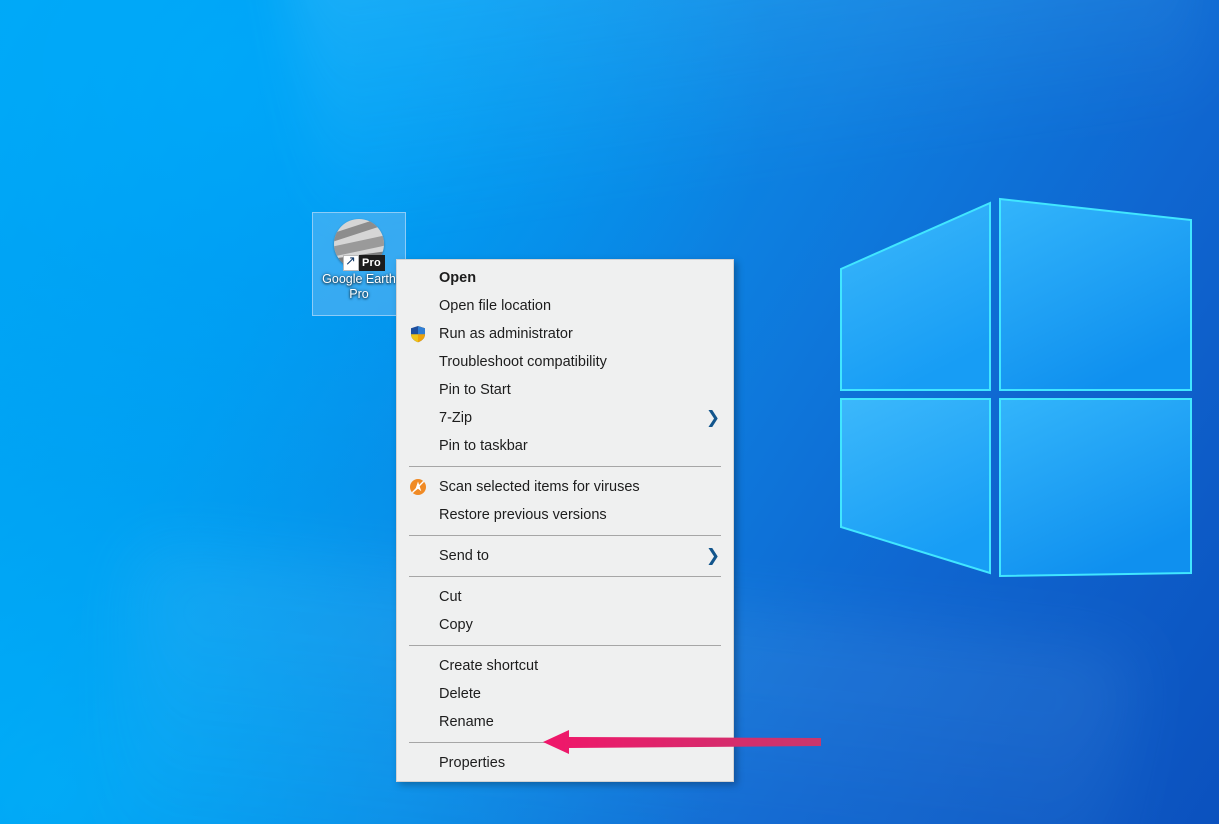 The height and width of the screenshot is (824, 1219). Describe the element at coordinates (565, 694) in the screenshot. I see `menu-item-delete: Delete` at that location.